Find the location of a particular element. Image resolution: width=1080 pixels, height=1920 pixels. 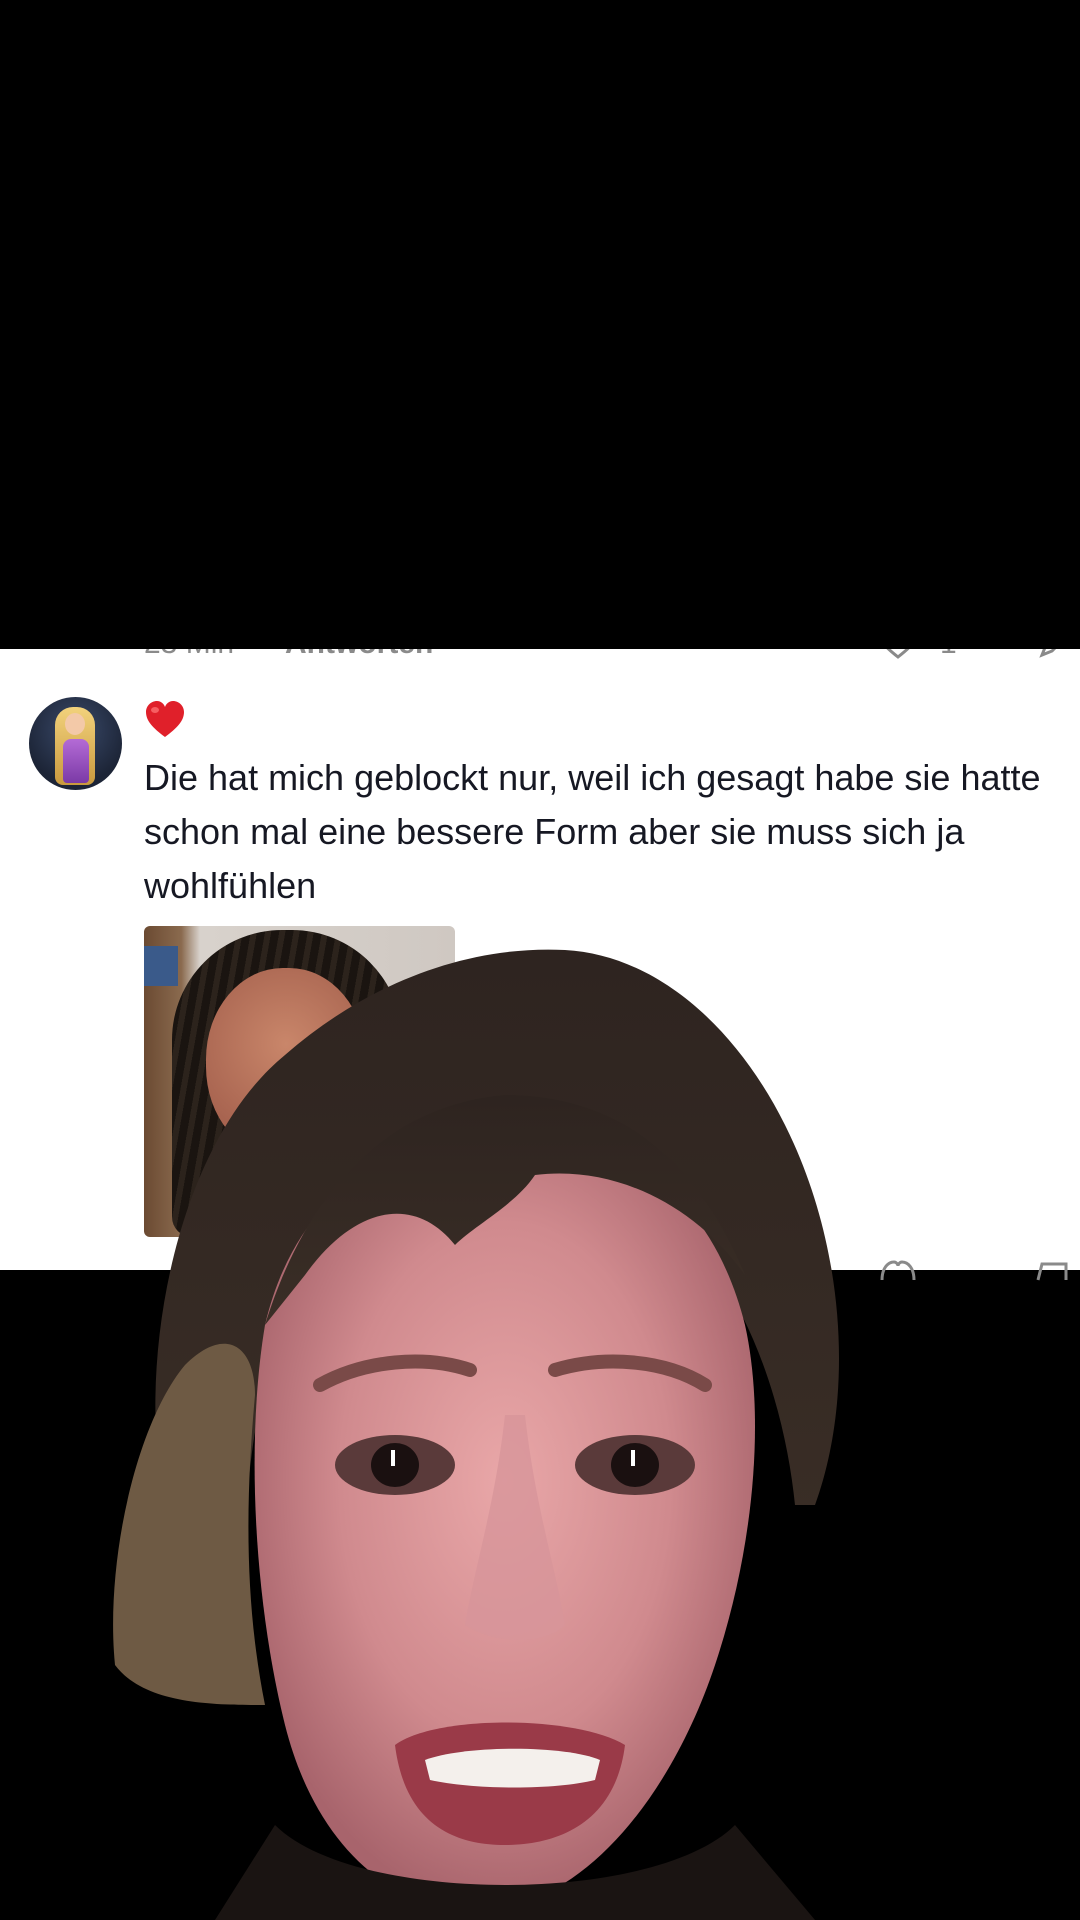

reply-button: Antworten is located at coordinates (359, 655).